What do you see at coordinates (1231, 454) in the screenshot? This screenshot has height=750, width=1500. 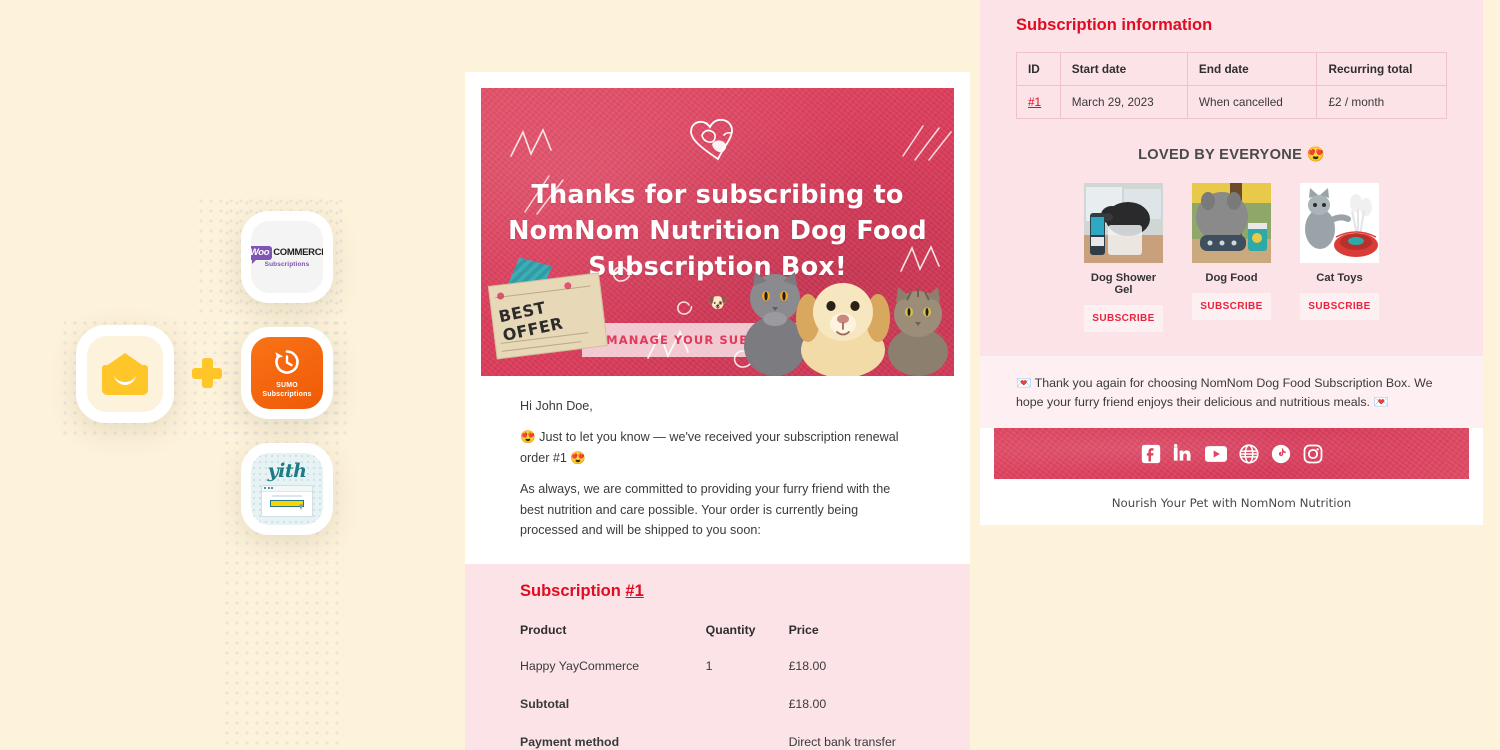 I see `social-links-bar` at bounding box center [1231, 454].